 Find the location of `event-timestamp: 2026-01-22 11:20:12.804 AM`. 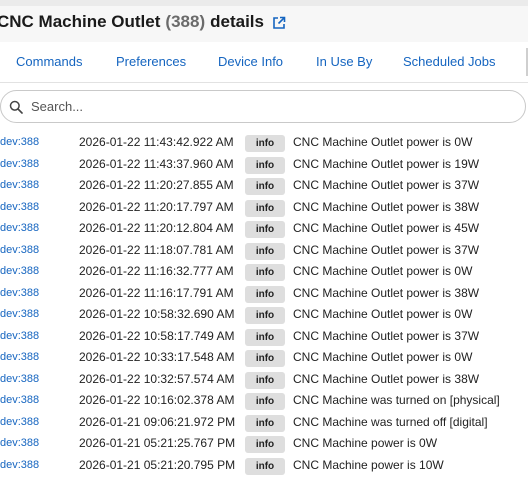

event-timestamp: 2026-01-22 11:20:12.804 AM is located at coordinates (156, 228).